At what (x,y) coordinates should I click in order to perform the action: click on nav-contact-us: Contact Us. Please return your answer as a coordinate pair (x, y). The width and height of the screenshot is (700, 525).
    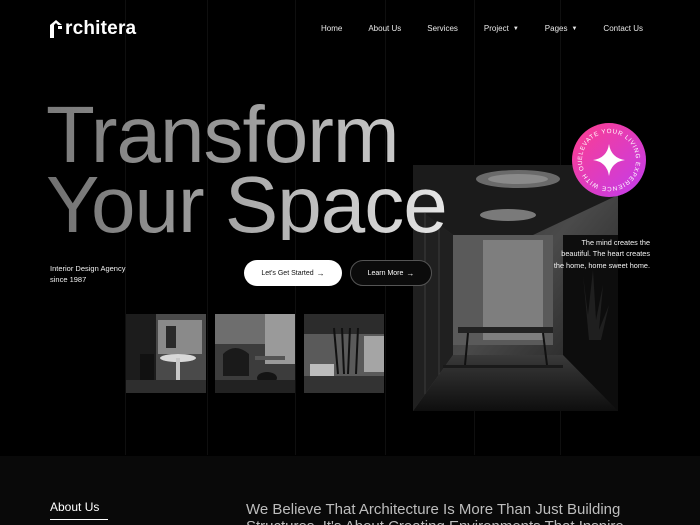
    Looking at the image, I should click on (623, 28).